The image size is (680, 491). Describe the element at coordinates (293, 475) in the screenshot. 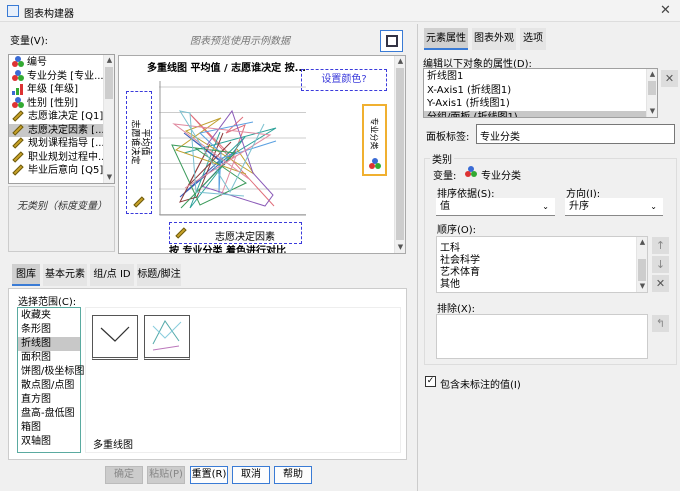

I see `help-button: 帮助` at that location.